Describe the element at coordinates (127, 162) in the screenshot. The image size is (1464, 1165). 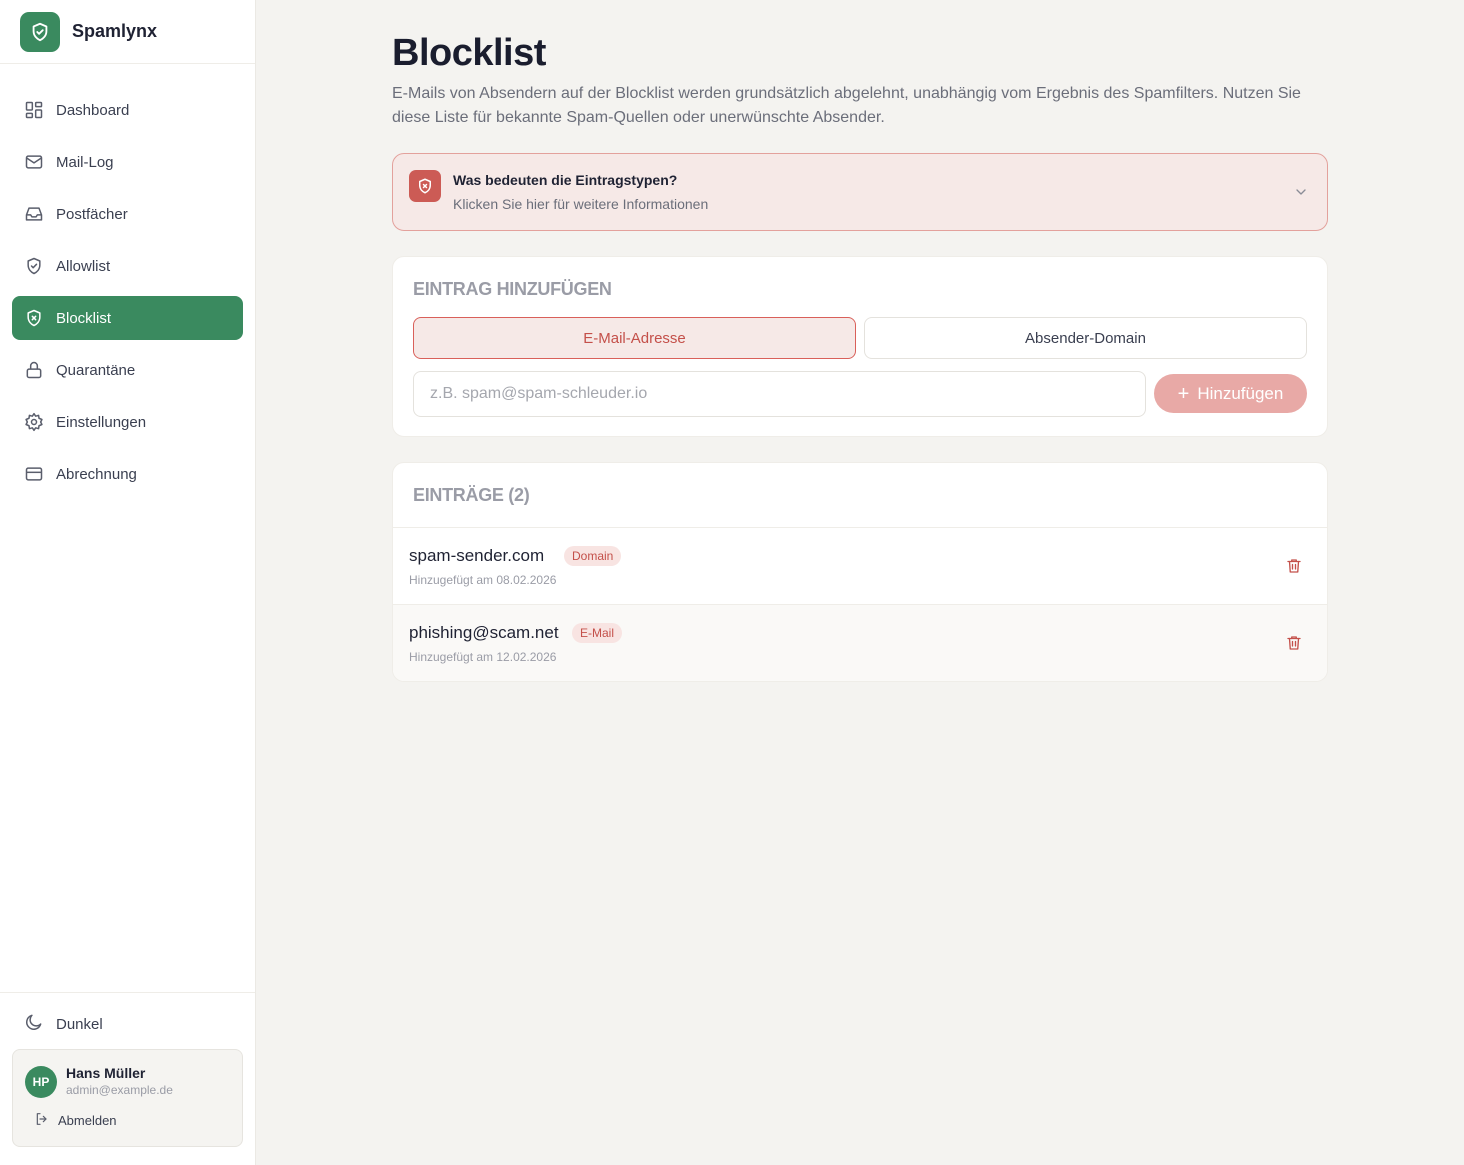
I see `sidebar-item-mail-log: Mail-Log` at that location.